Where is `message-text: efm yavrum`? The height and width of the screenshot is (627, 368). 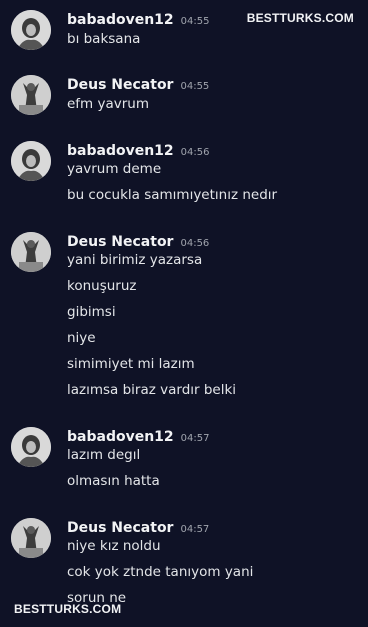
message-text: efm yavrum is located at coordinates (108, 104).